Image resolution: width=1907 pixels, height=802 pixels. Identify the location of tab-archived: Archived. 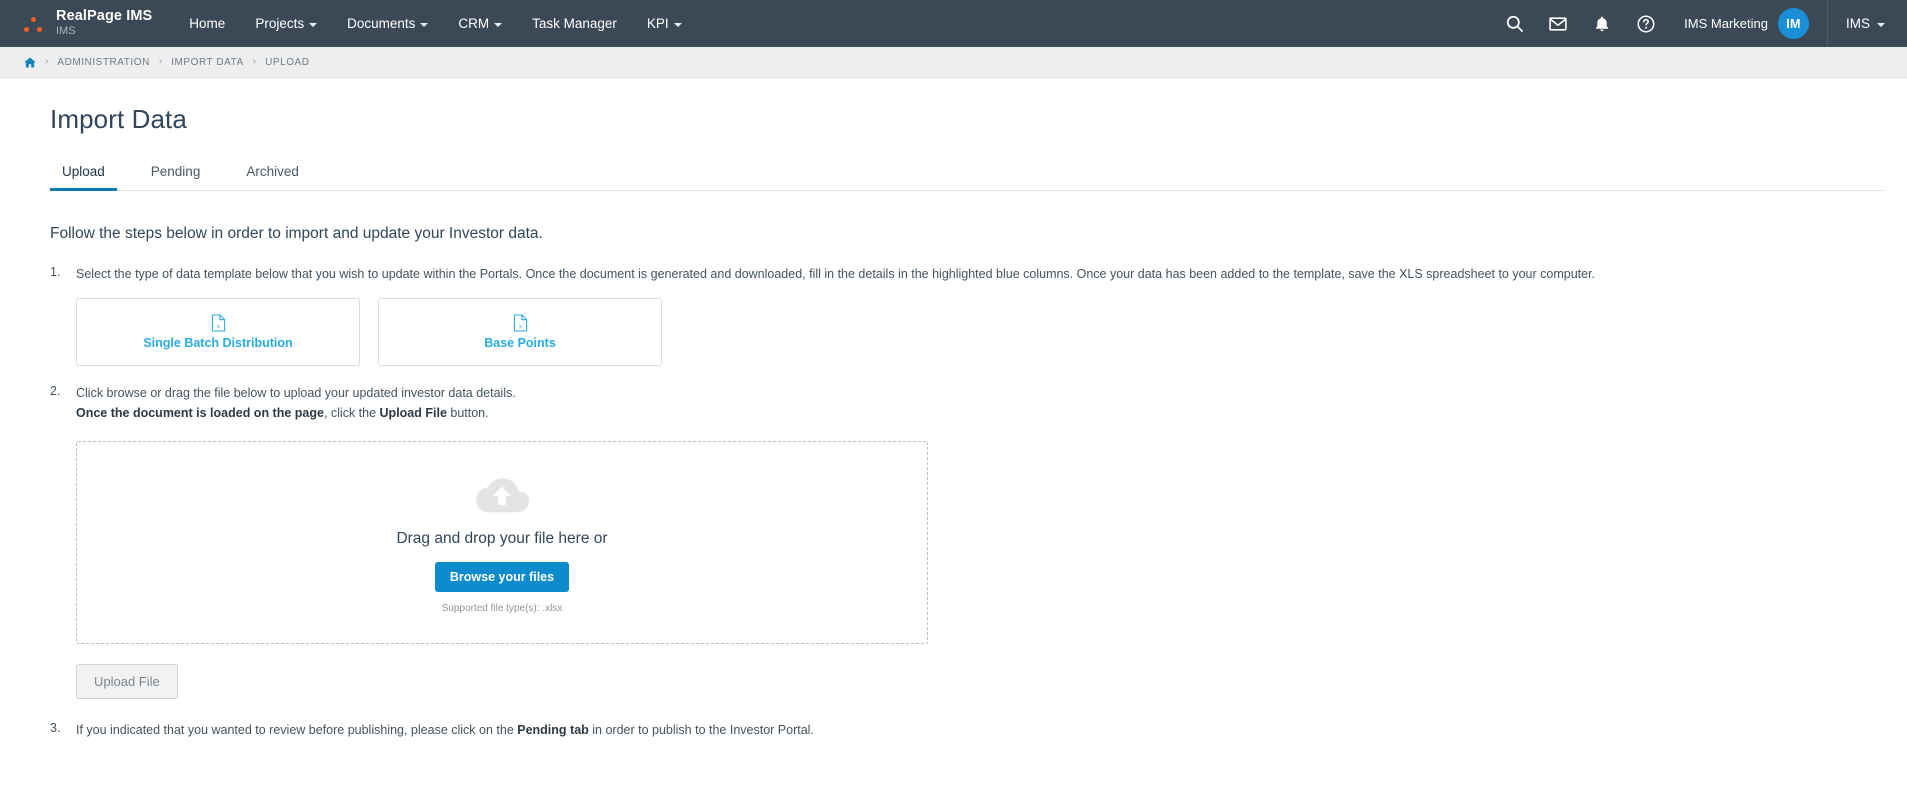
(272, 173).